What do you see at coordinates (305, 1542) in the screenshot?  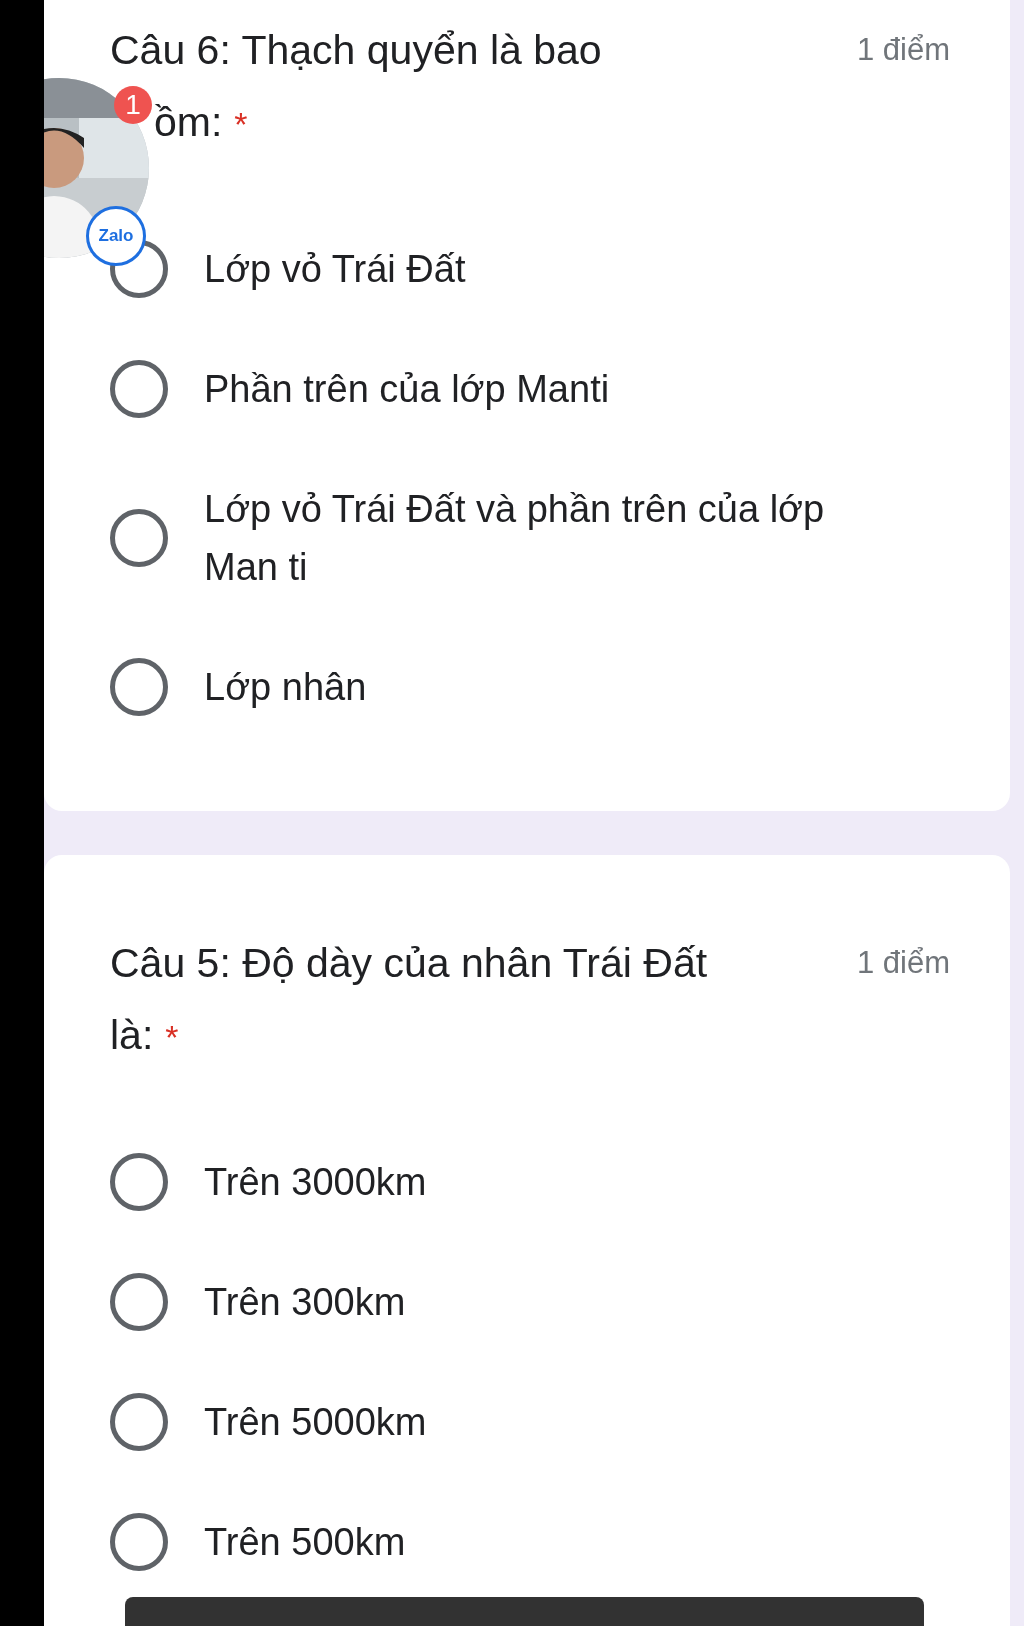 I see `option-label: Trên 500km` at bounding box center [305, 1542].